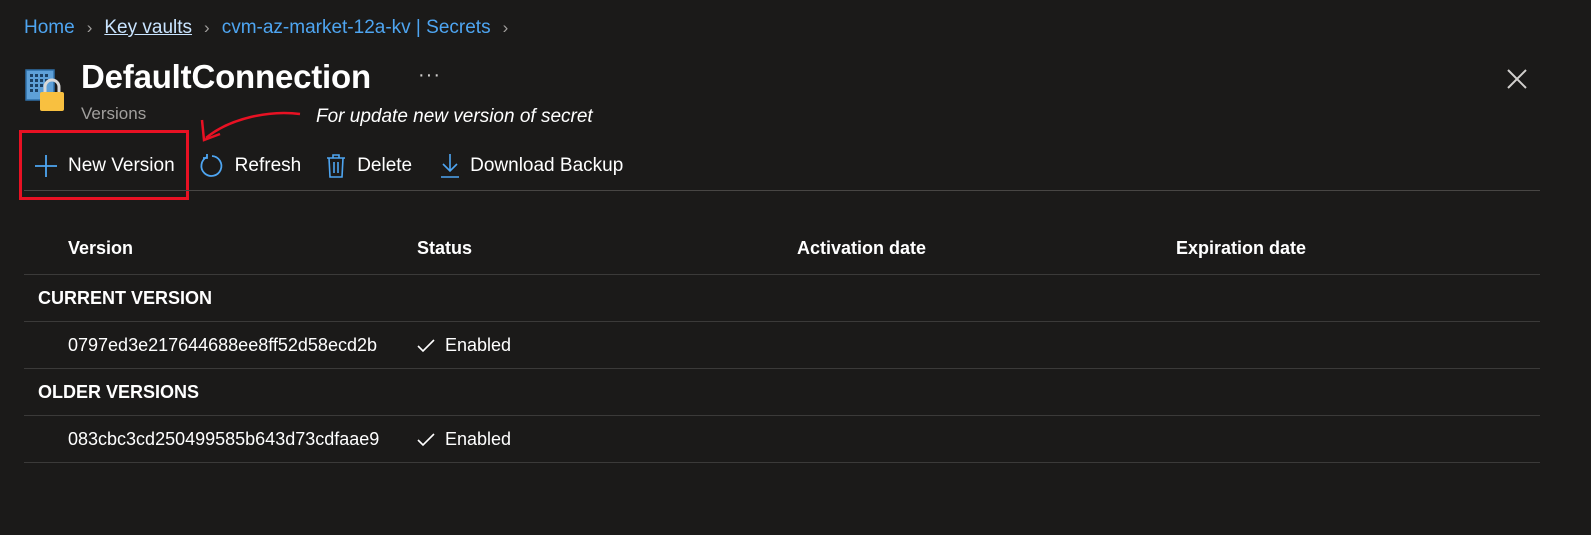 This screenshot has height=535, width=1591. Describe the element at coordinates (782, 298) in the screenshot. I see `group-row-current-version: CURRENT VERSION` at that location.